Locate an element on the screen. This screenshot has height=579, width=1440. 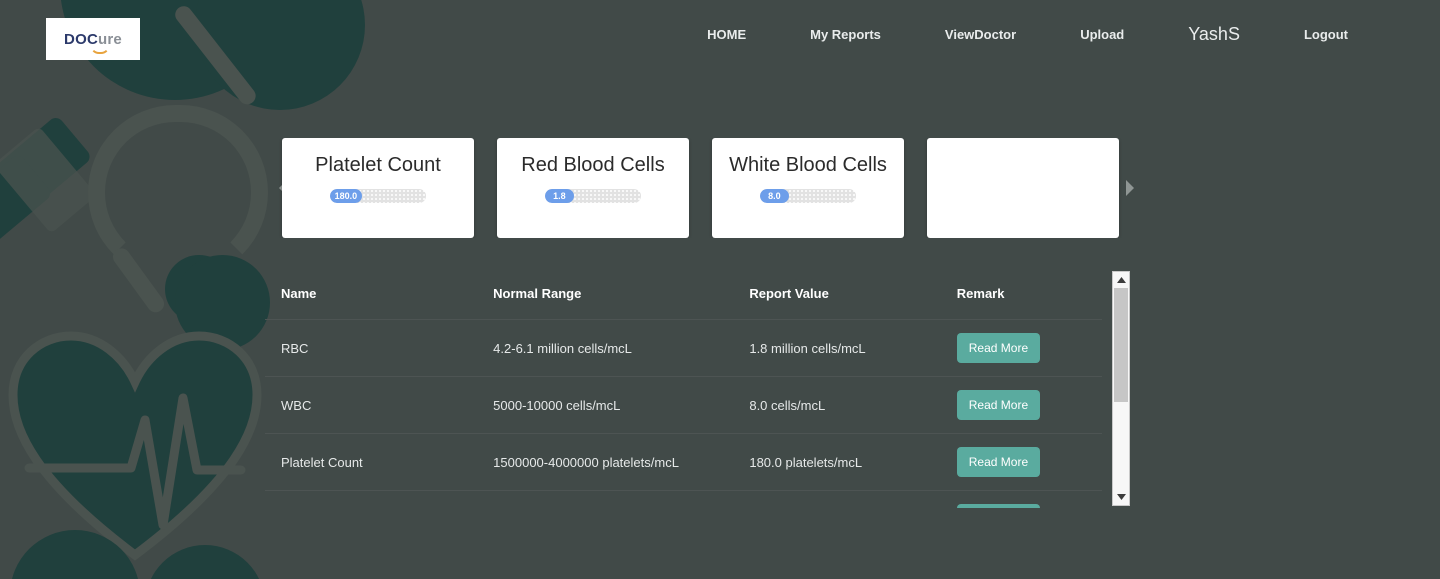
logo: DOCure is located at coordinates (93, 39).